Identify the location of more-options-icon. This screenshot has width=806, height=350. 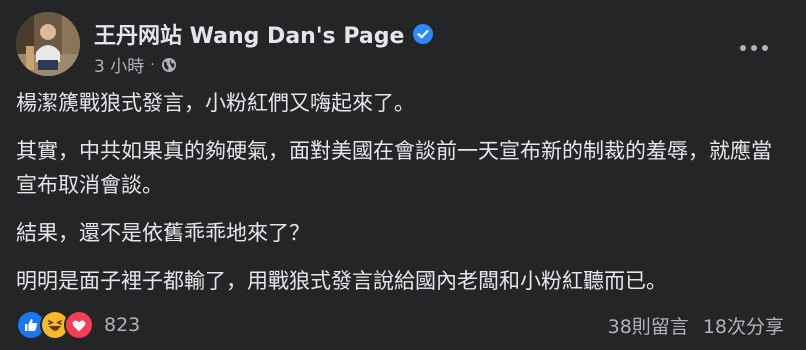
(754, 48).